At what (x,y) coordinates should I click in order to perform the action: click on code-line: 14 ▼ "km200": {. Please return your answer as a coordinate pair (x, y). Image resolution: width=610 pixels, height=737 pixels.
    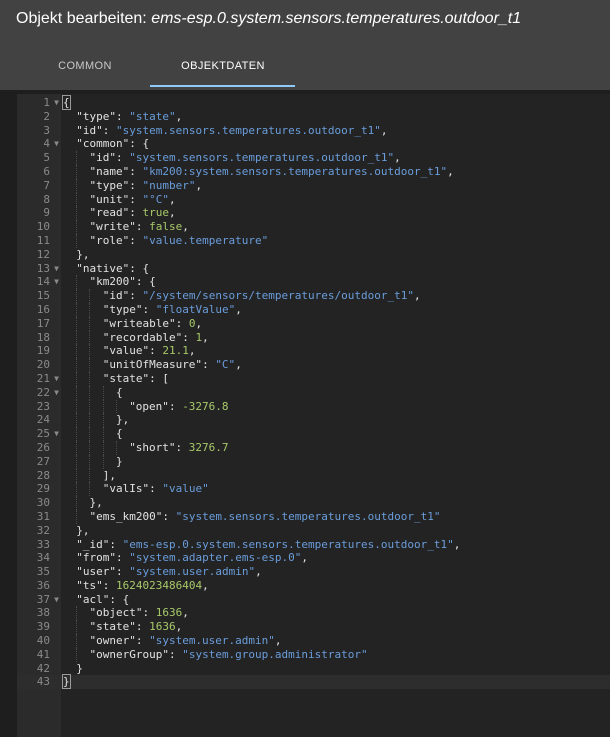
    Looking at the image, I should click on (313, 282).